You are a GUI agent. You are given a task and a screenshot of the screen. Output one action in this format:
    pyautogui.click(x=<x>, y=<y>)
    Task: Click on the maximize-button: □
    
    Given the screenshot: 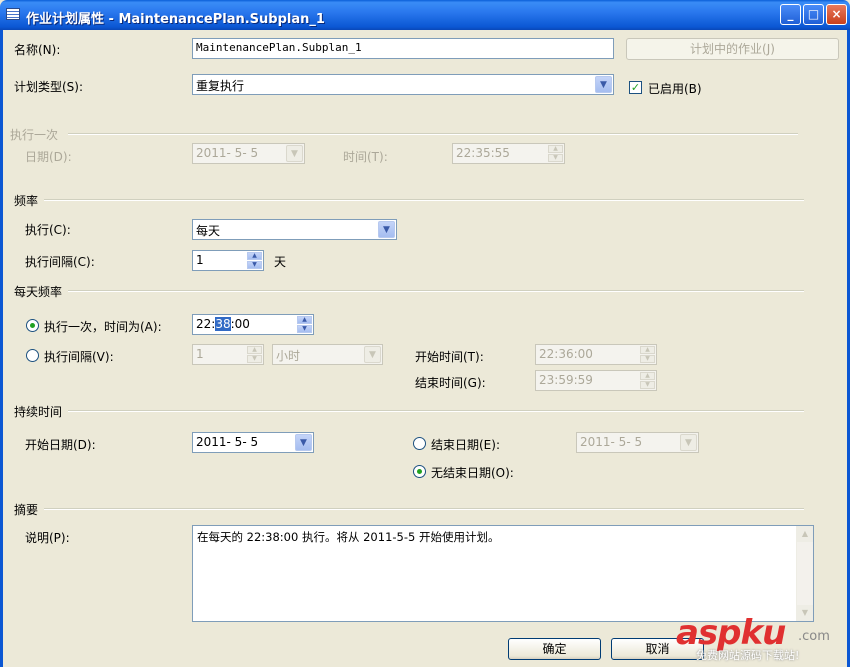 What is the action you would take?
    pyautogui.click(x=813, y=14)
    